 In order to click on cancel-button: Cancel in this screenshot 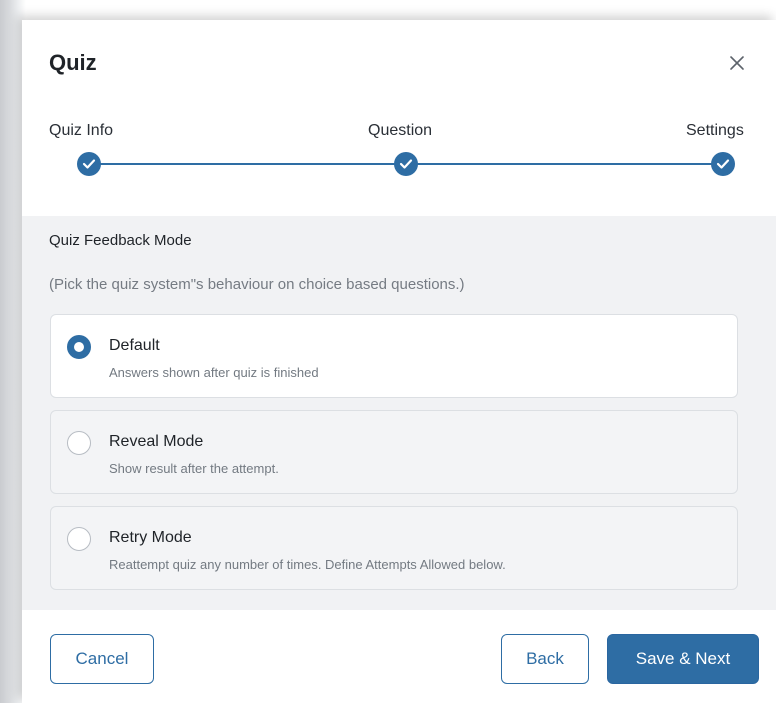, I will do `click(102, 659)`.